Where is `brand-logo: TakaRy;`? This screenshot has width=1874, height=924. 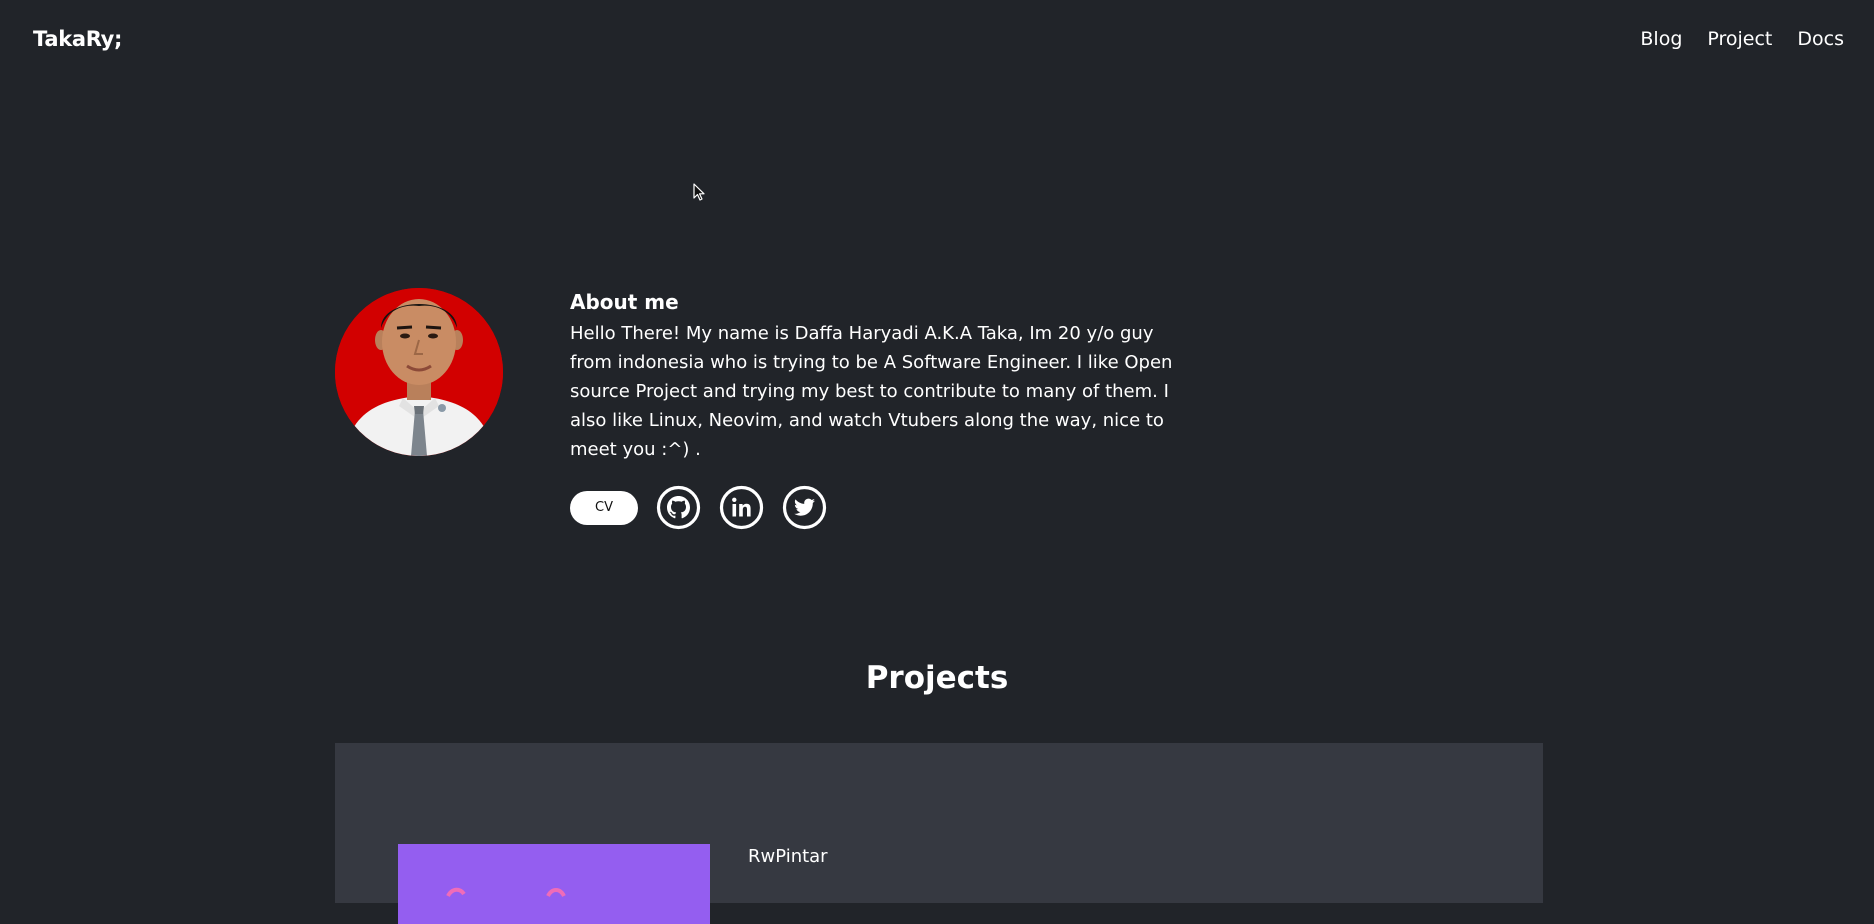 brand-logo: TakaRy; is located at coordinates (77, 39).